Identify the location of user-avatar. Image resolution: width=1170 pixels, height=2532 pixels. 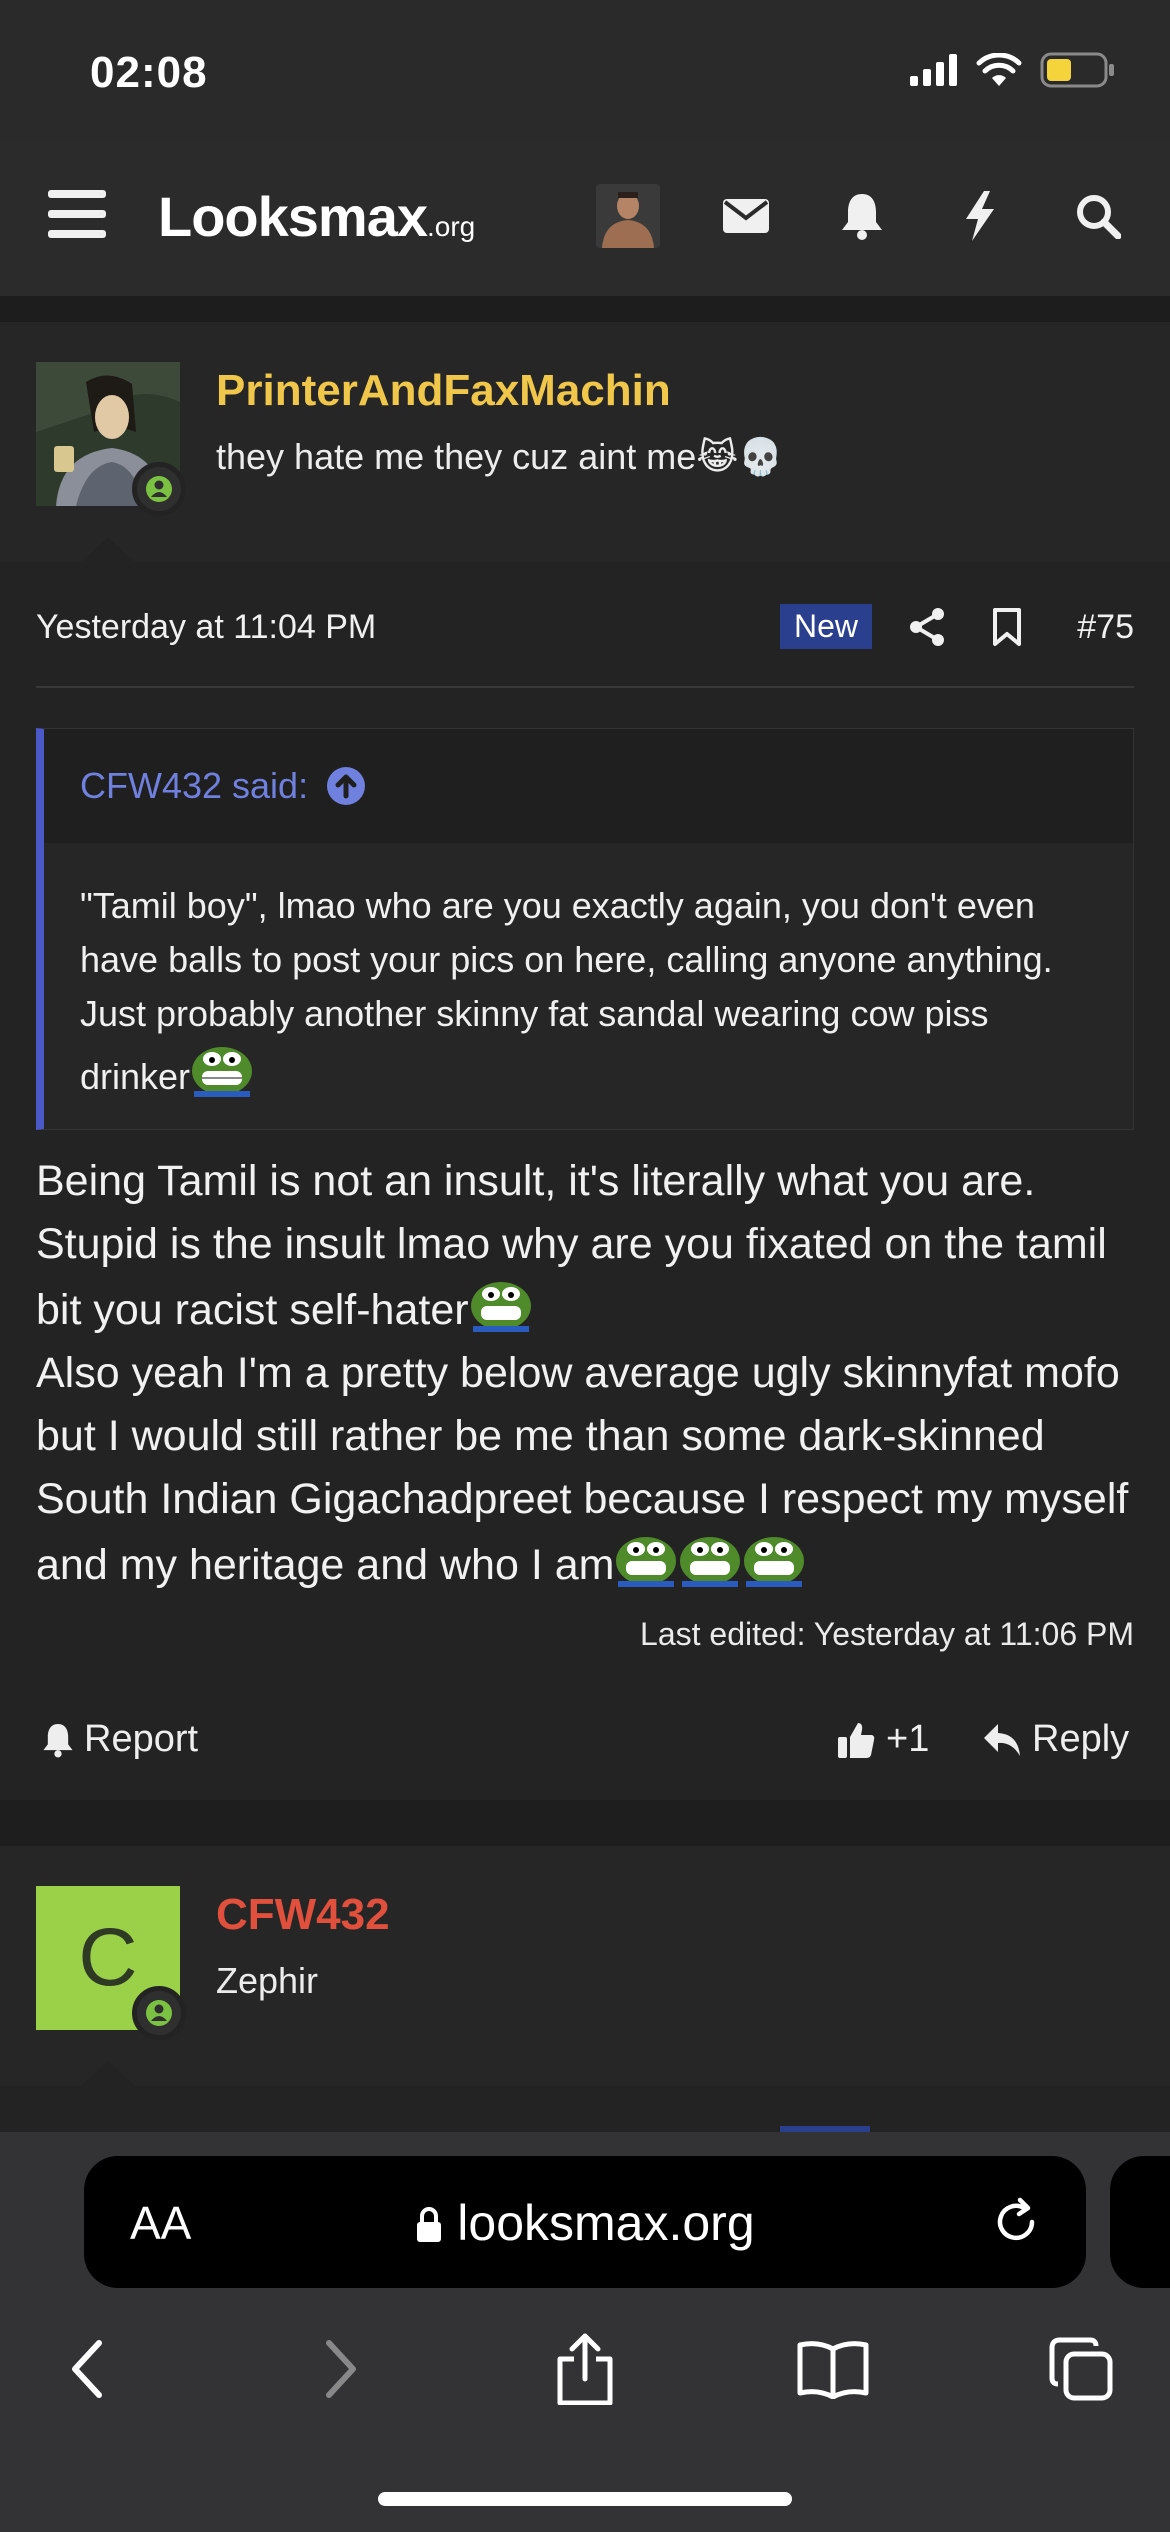
(111, 439).